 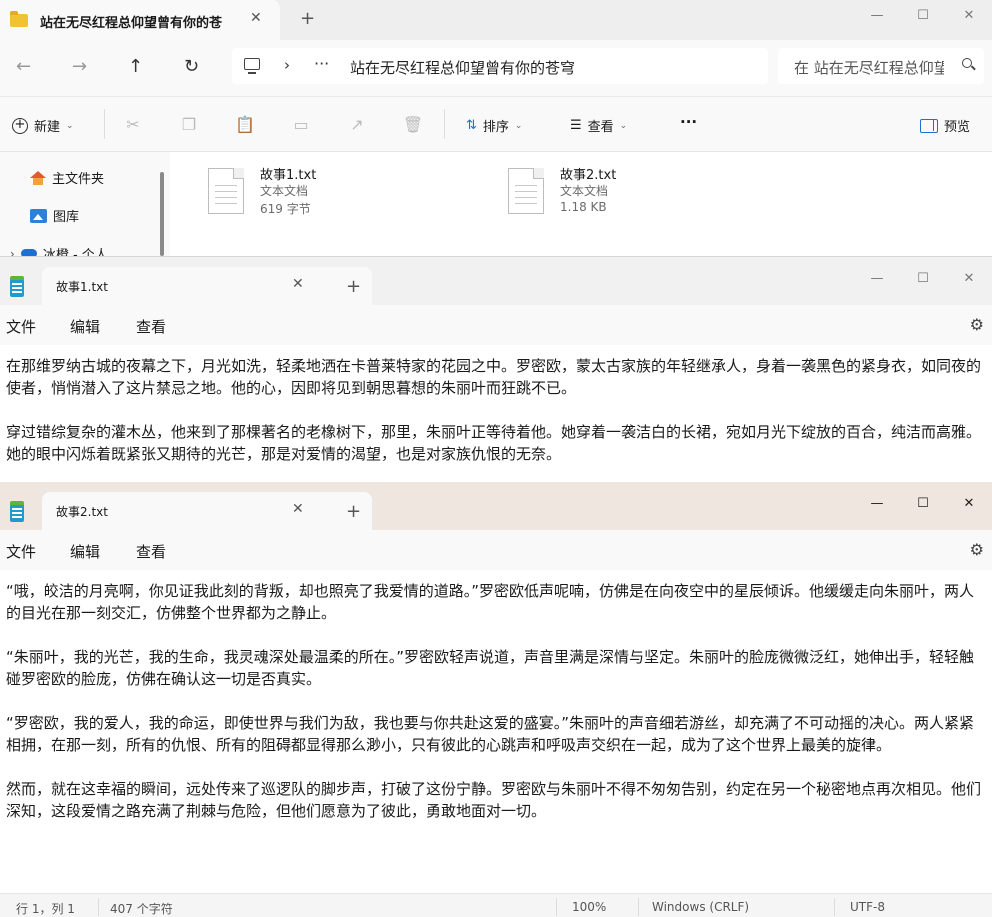 I want to click on chevron-right-icon: ›, so click(x=287, y=65).